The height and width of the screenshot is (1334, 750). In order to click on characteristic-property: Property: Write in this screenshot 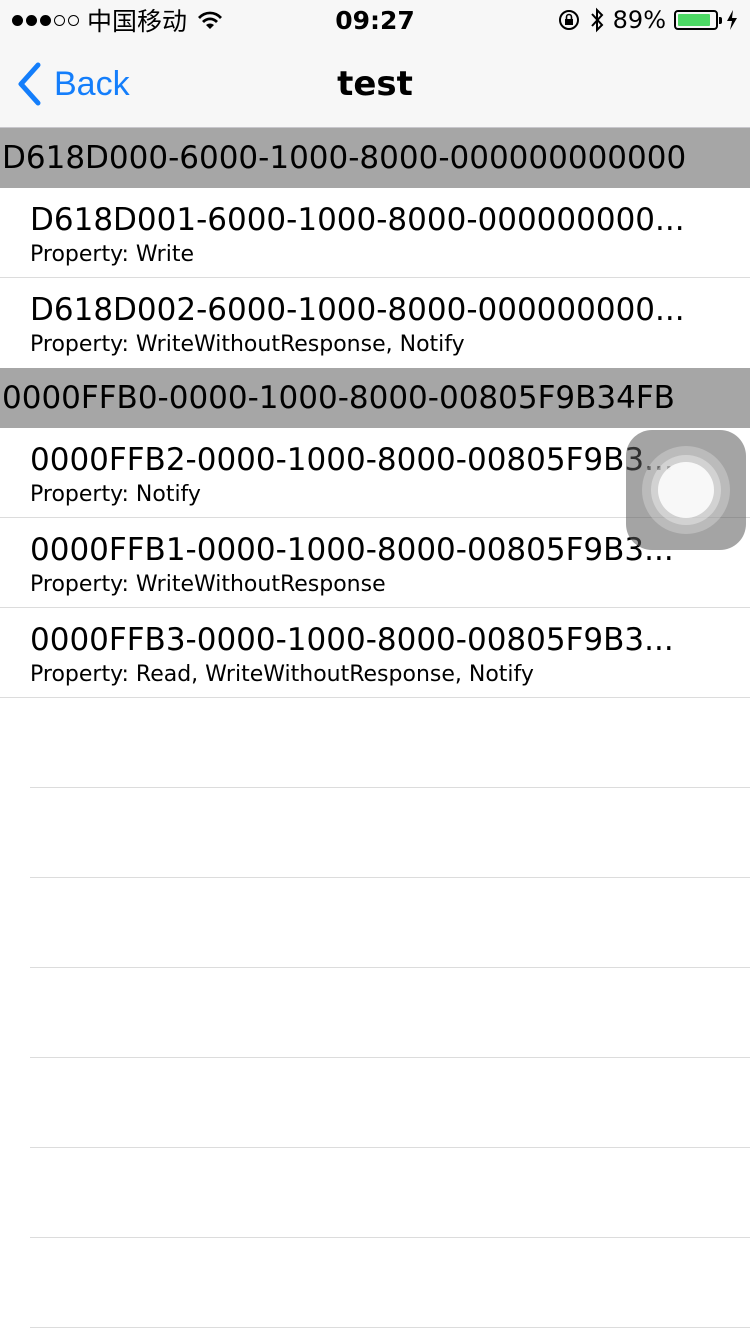, I will do `click(112, 254)`.